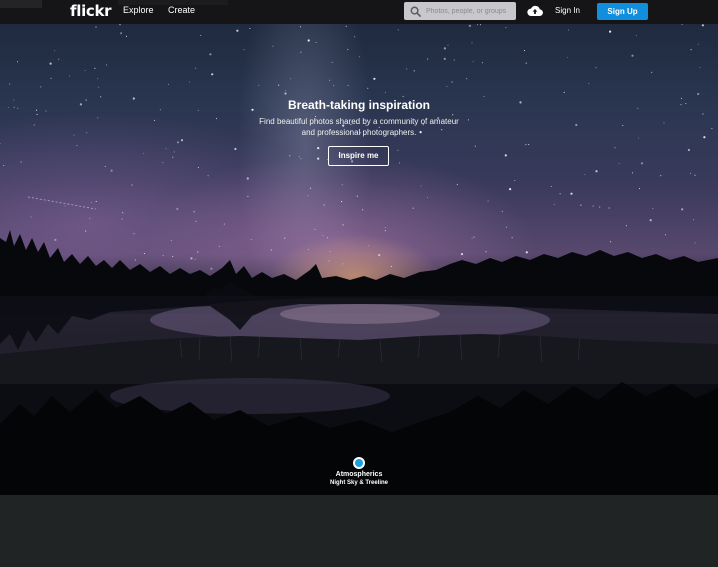 This screenshot has width=718, height=567. I want to click on top-left-strip, so click(21, 4).